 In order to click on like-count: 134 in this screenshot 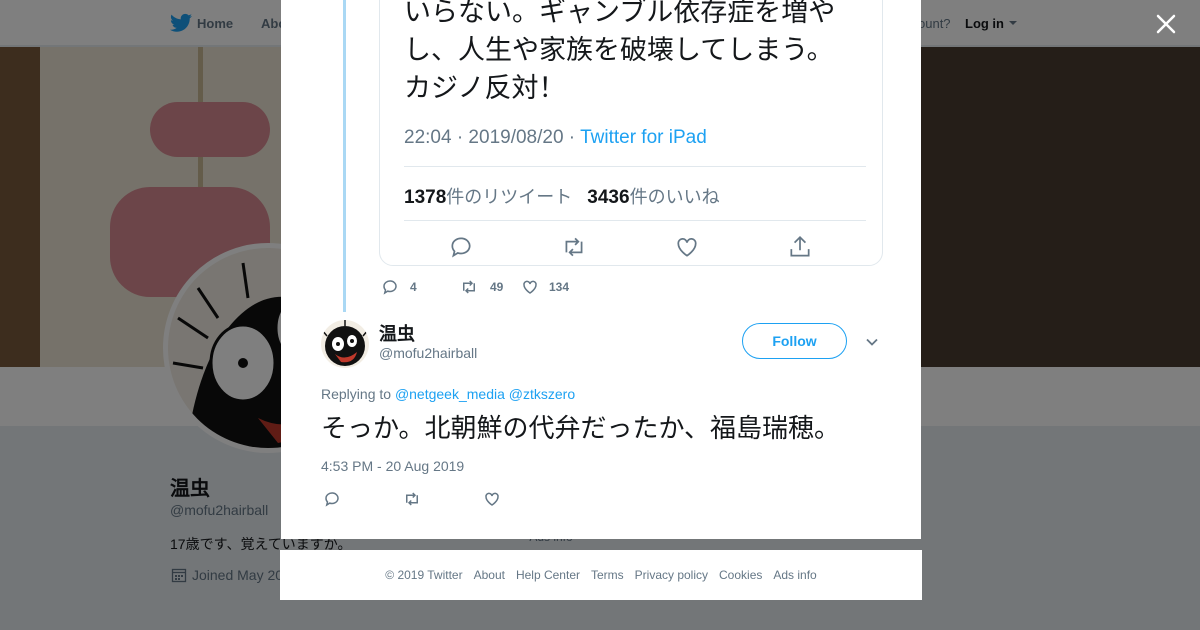, I will do `click(559, 287)`.